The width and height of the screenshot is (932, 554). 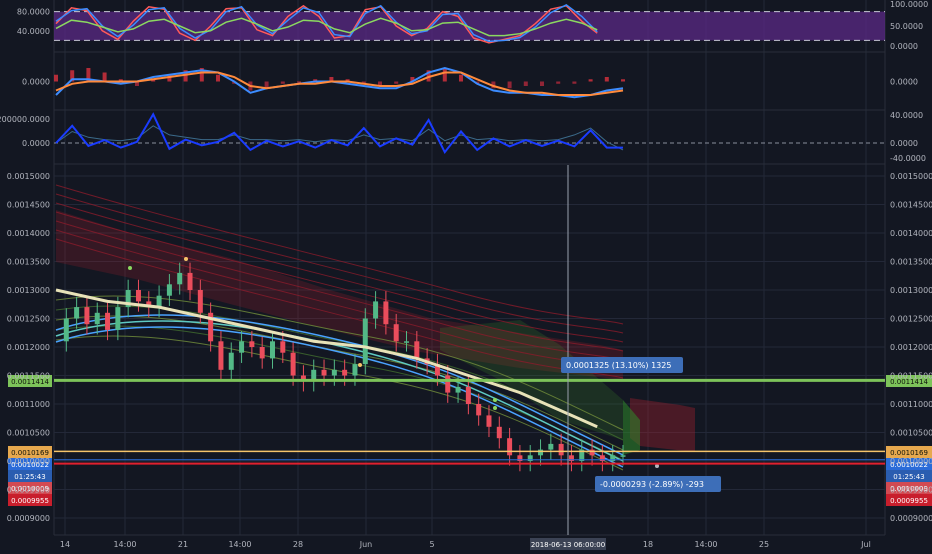 What do you see at coordinates (904, 143) in the screenshot?
I see `vol-right-tick: 0.0000` at bounding box center [904, 143].